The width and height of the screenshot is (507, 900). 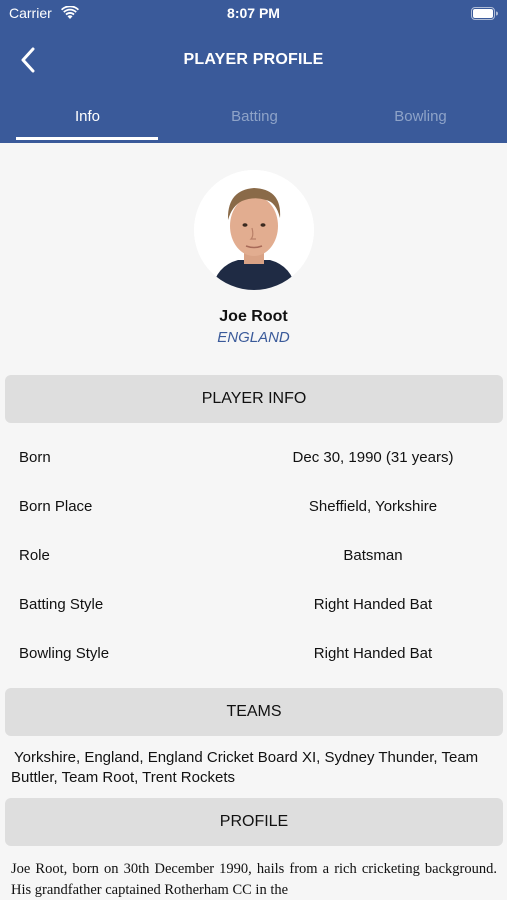 What do you see at coordinates (253, 556) in the screenshot?
I see `info-row-role: Role Batsman` at bounding box center [253, 556].